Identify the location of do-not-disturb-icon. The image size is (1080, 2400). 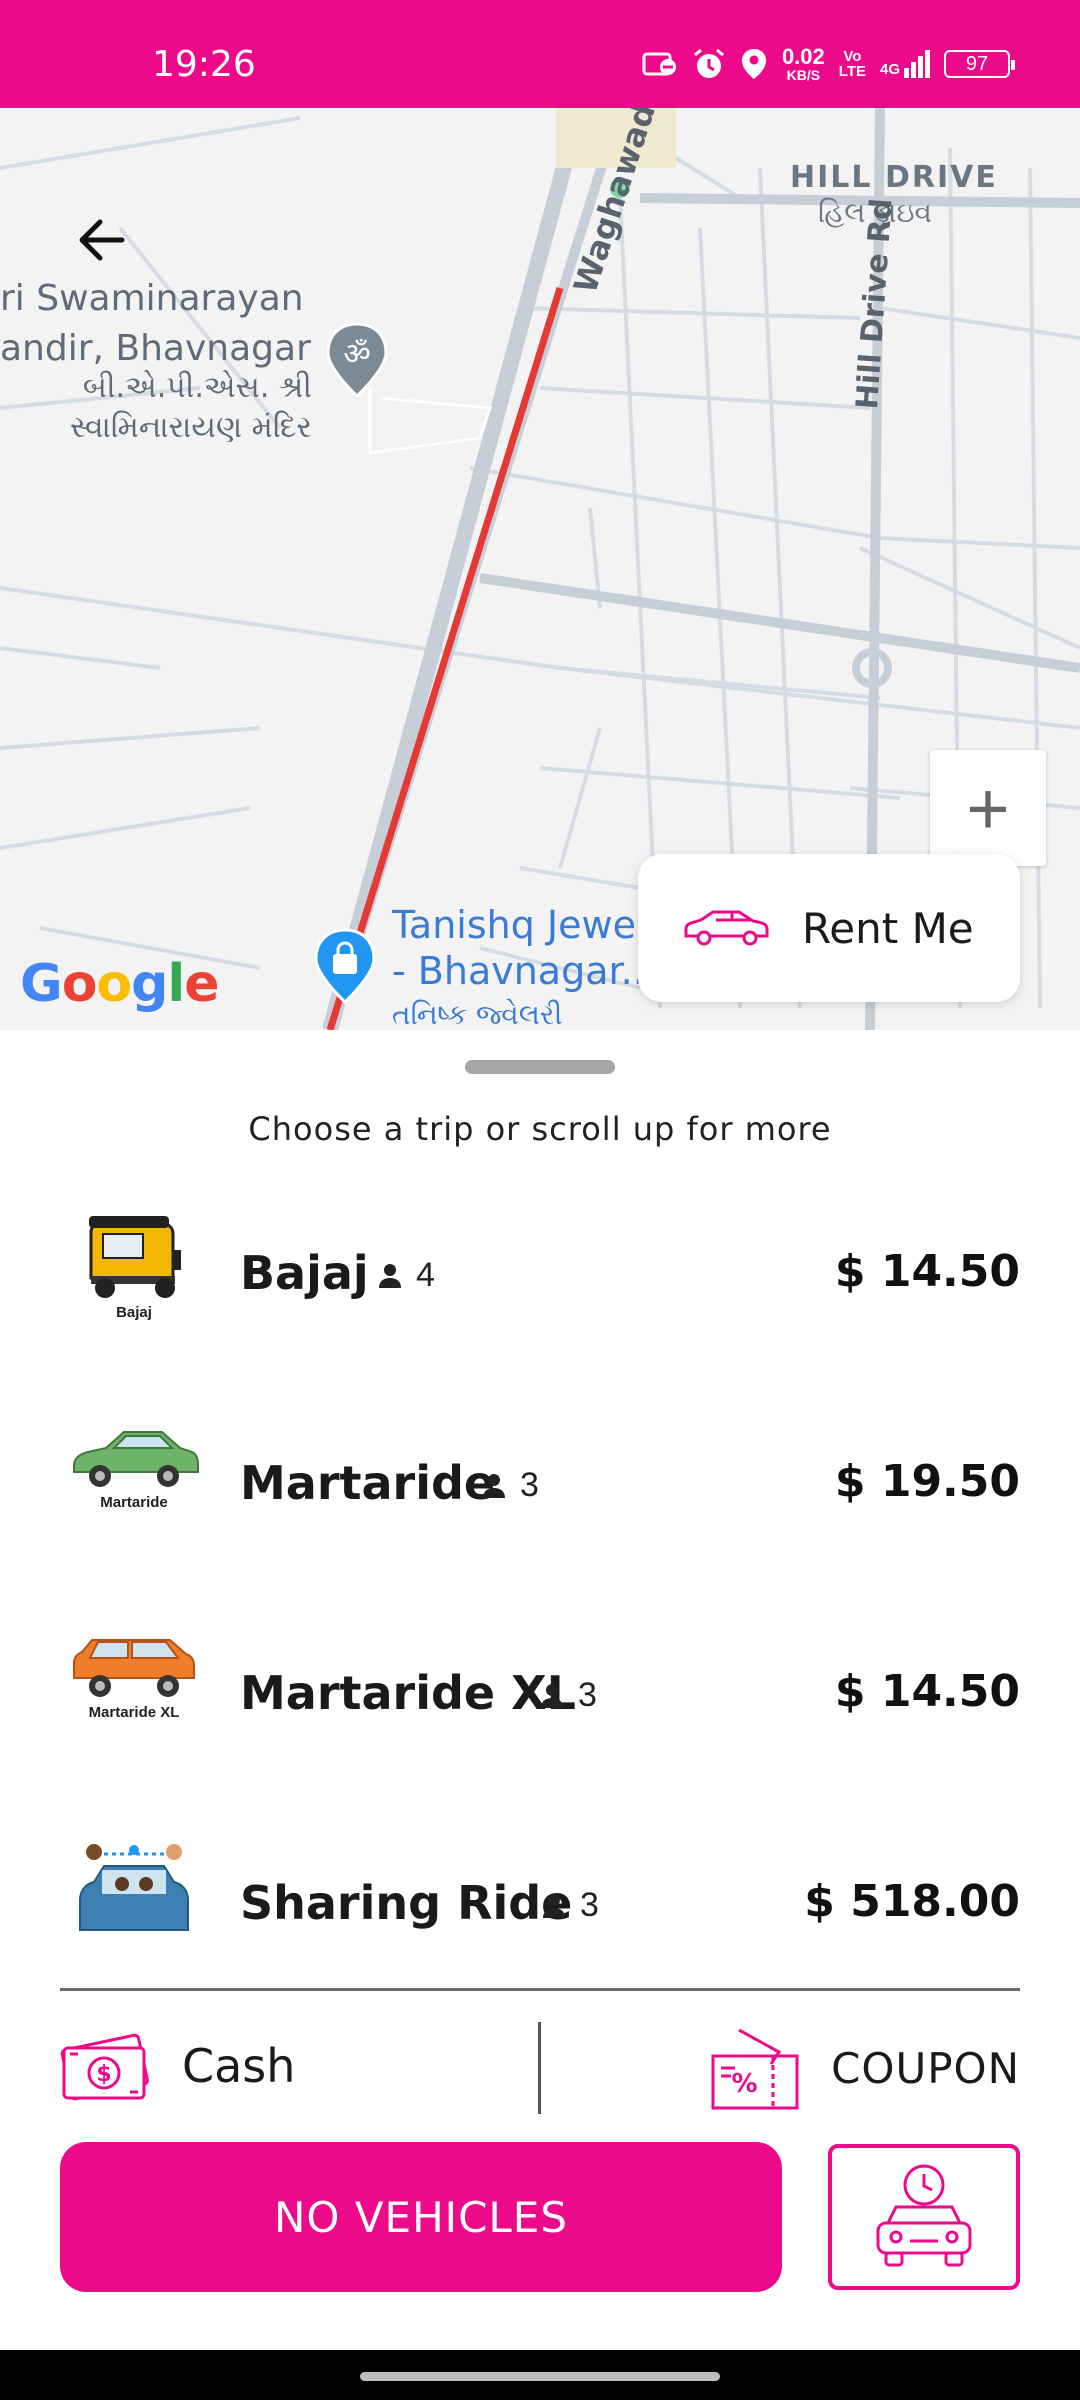
(659, 64).